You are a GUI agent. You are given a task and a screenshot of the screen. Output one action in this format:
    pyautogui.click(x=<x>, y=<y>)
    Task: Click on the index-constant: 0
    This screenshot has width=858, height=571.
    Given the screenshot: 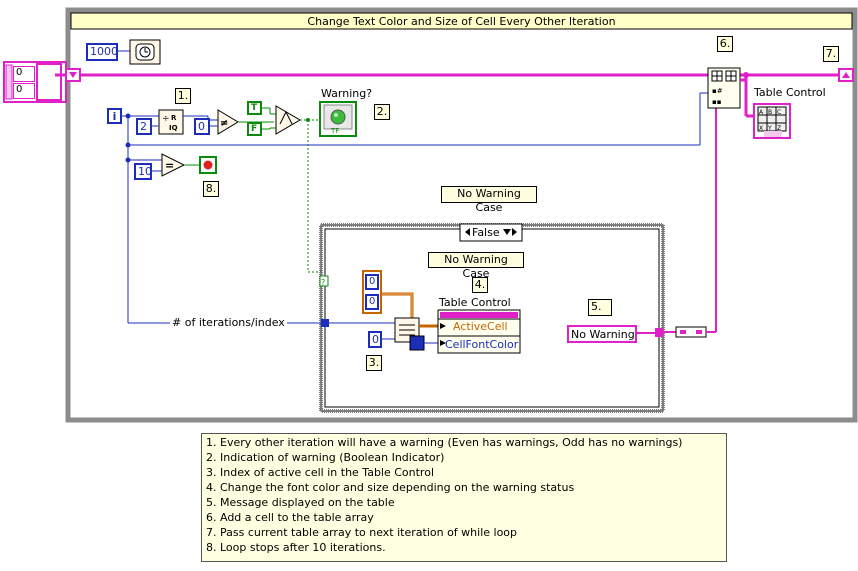 What is the action you would take?
    pyautogui.click(x=375, y=339)
    